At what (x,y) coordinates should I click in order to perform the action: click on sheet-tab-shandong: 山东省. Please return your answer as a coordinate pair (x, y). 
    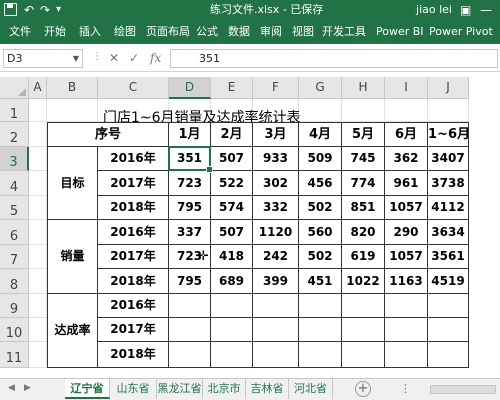
    Looking at the image, I should click on (133, 389).